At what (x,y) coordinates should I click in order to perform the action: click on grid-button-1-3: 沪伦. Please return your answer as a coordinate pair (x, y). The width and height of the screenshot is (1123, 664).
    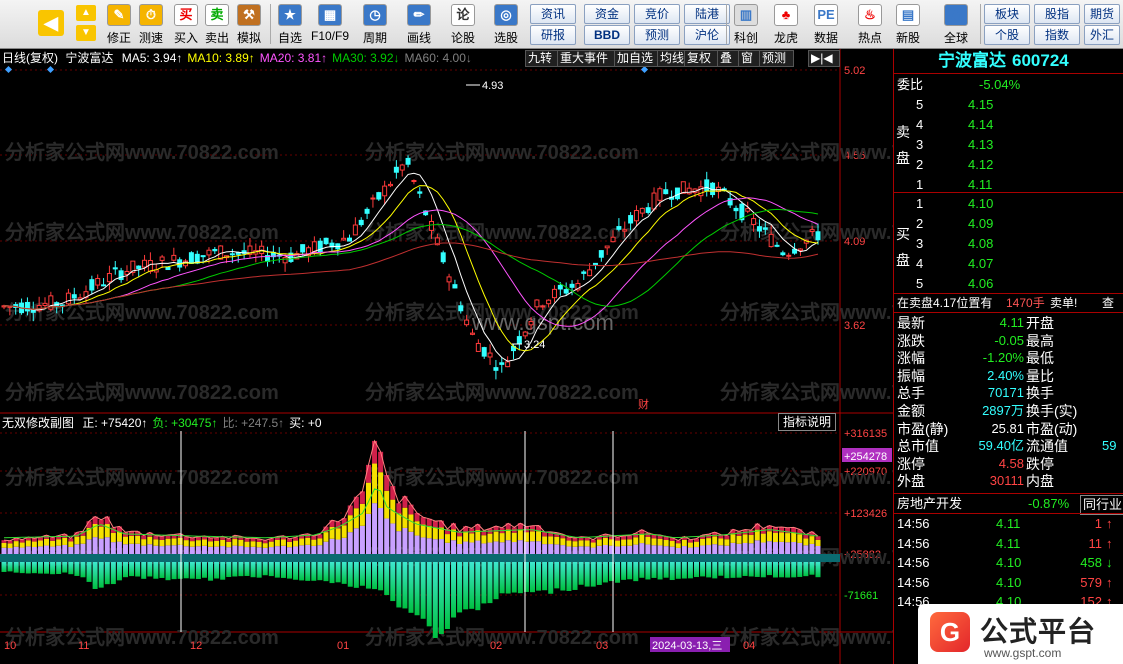
    Looking at the image, I should click on (707, 35).